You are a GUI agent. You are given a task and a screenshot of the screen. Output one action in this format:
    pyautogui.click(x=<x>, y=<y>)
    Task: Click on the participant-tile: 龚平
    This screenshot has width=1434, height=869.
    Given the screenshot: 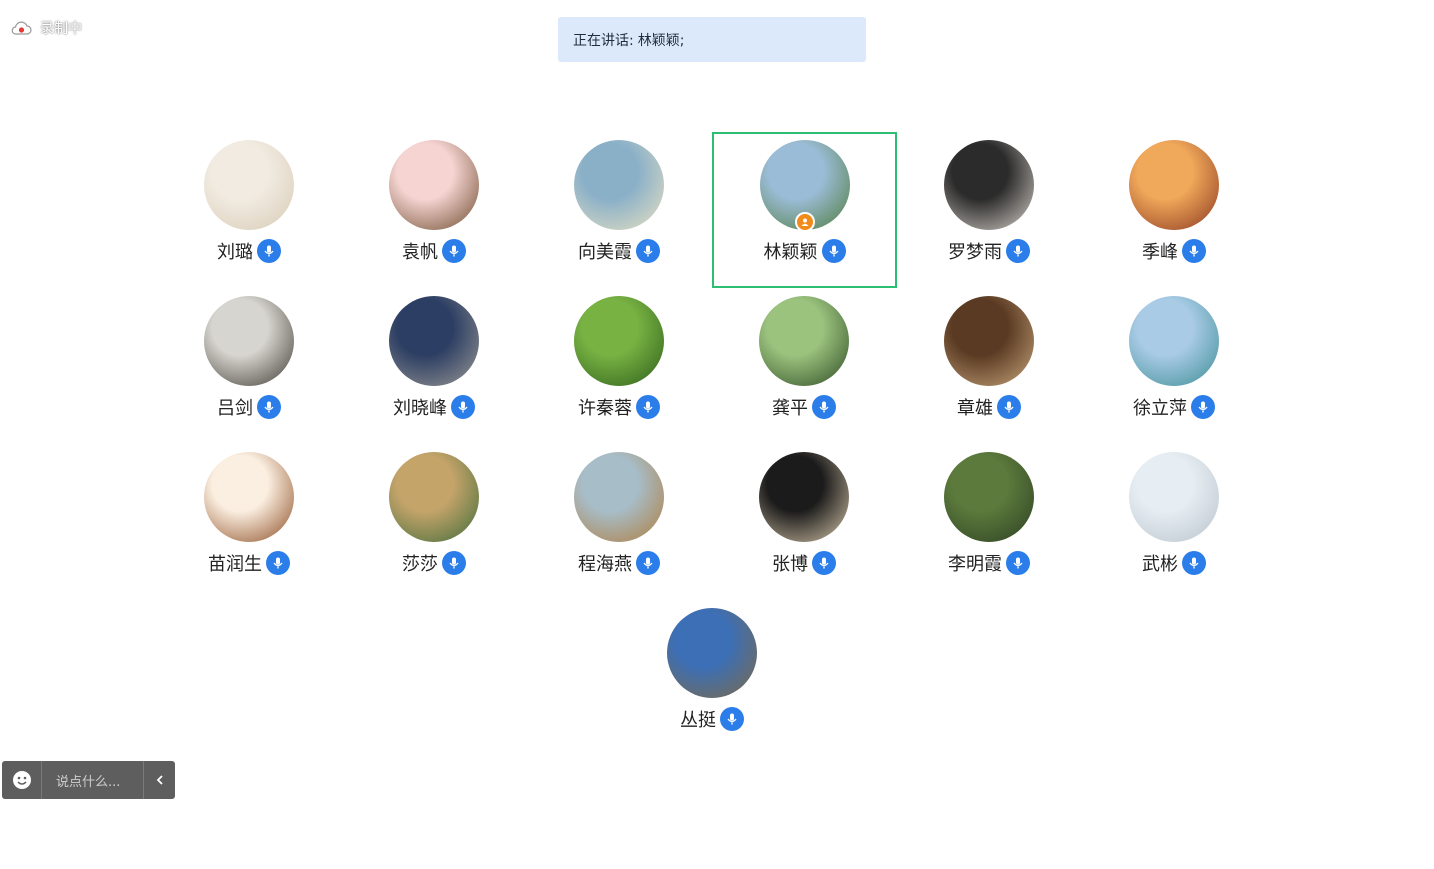 What is the action you would take?
    pyautogui.click(x=804, y=358)
    